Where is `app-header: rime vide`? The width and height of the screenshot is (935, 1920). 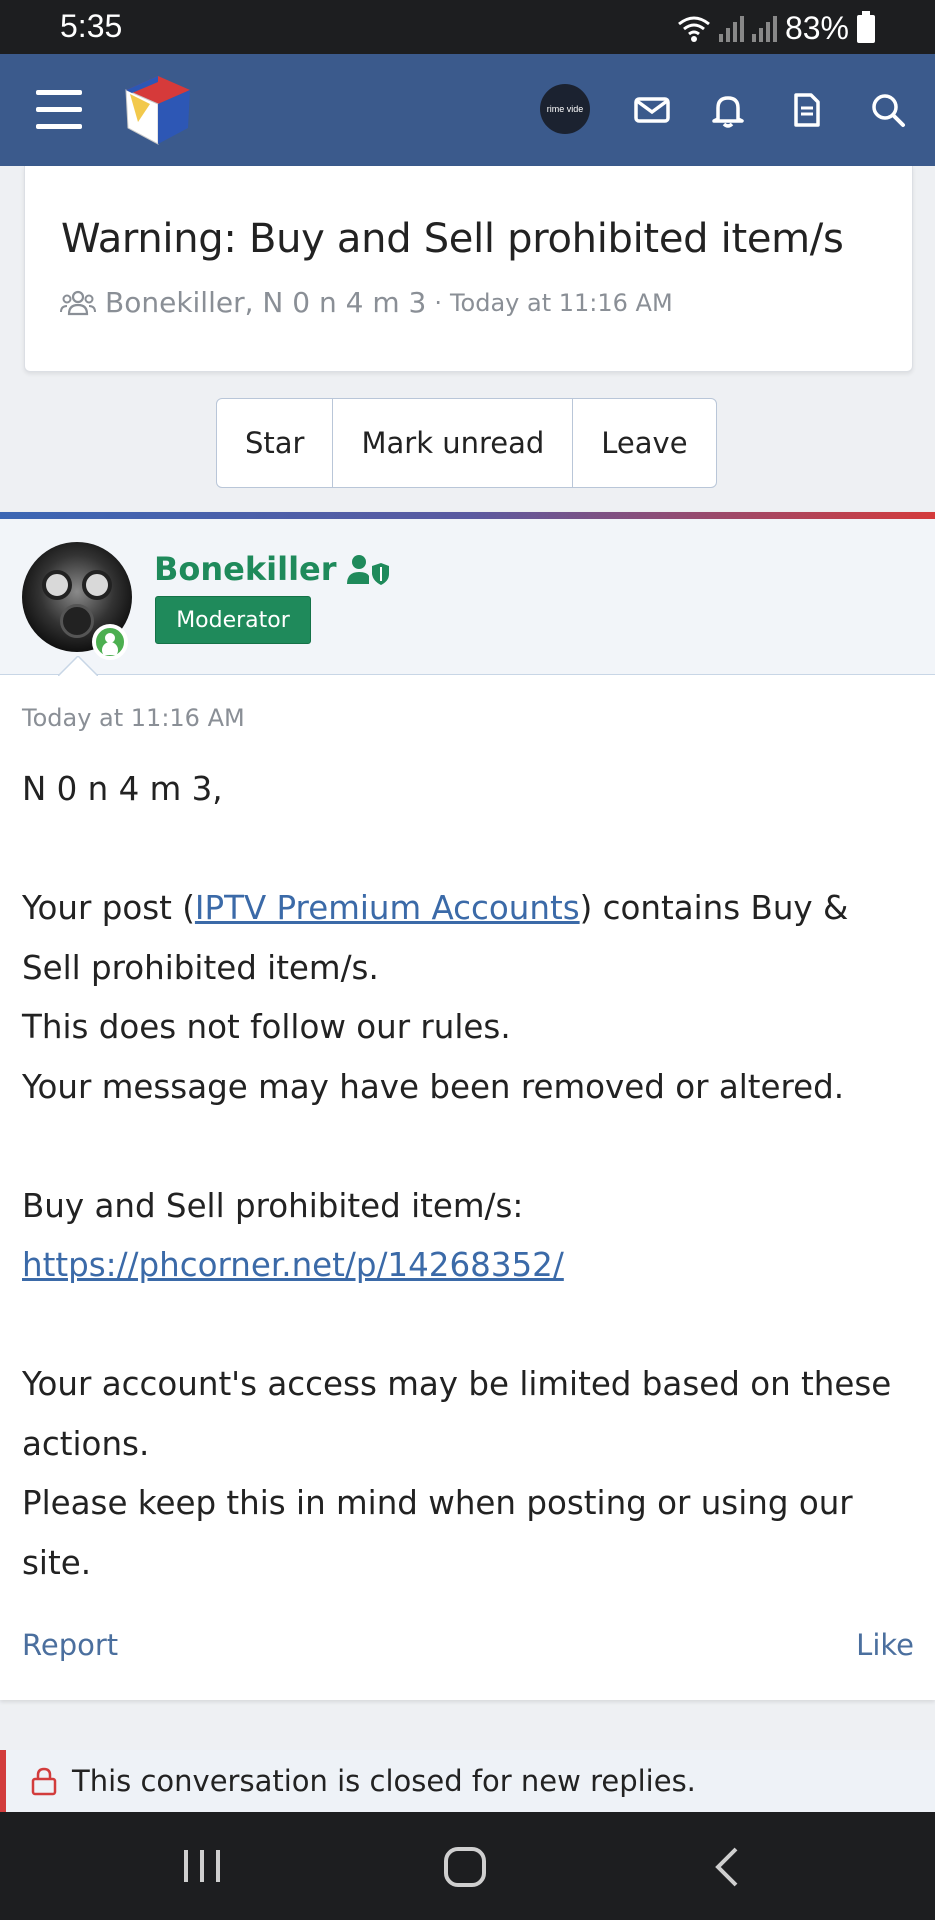 app-header: rime vide is located at coordinates (467, 110).